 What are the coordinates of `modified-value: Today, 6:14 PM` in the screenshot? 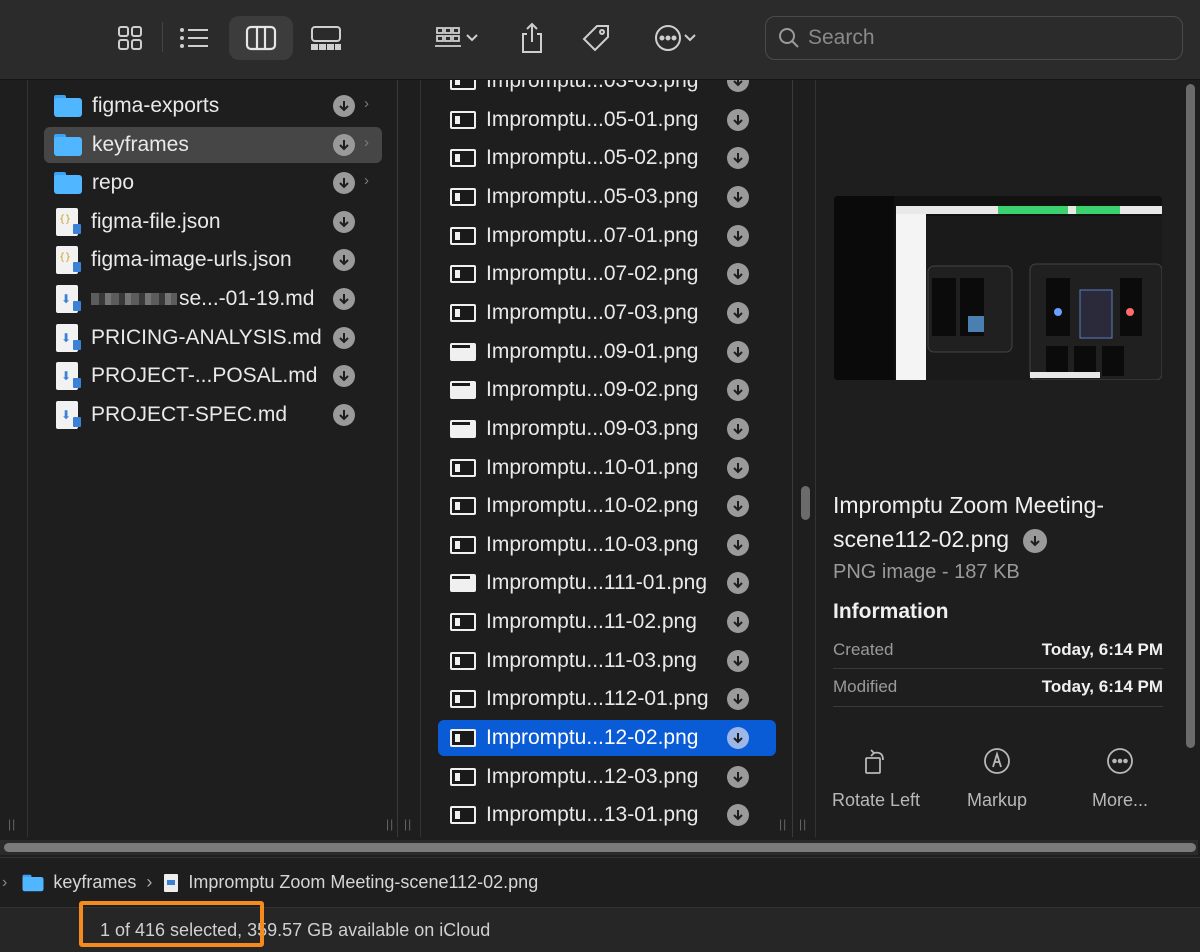 It's located at (1102, 686).